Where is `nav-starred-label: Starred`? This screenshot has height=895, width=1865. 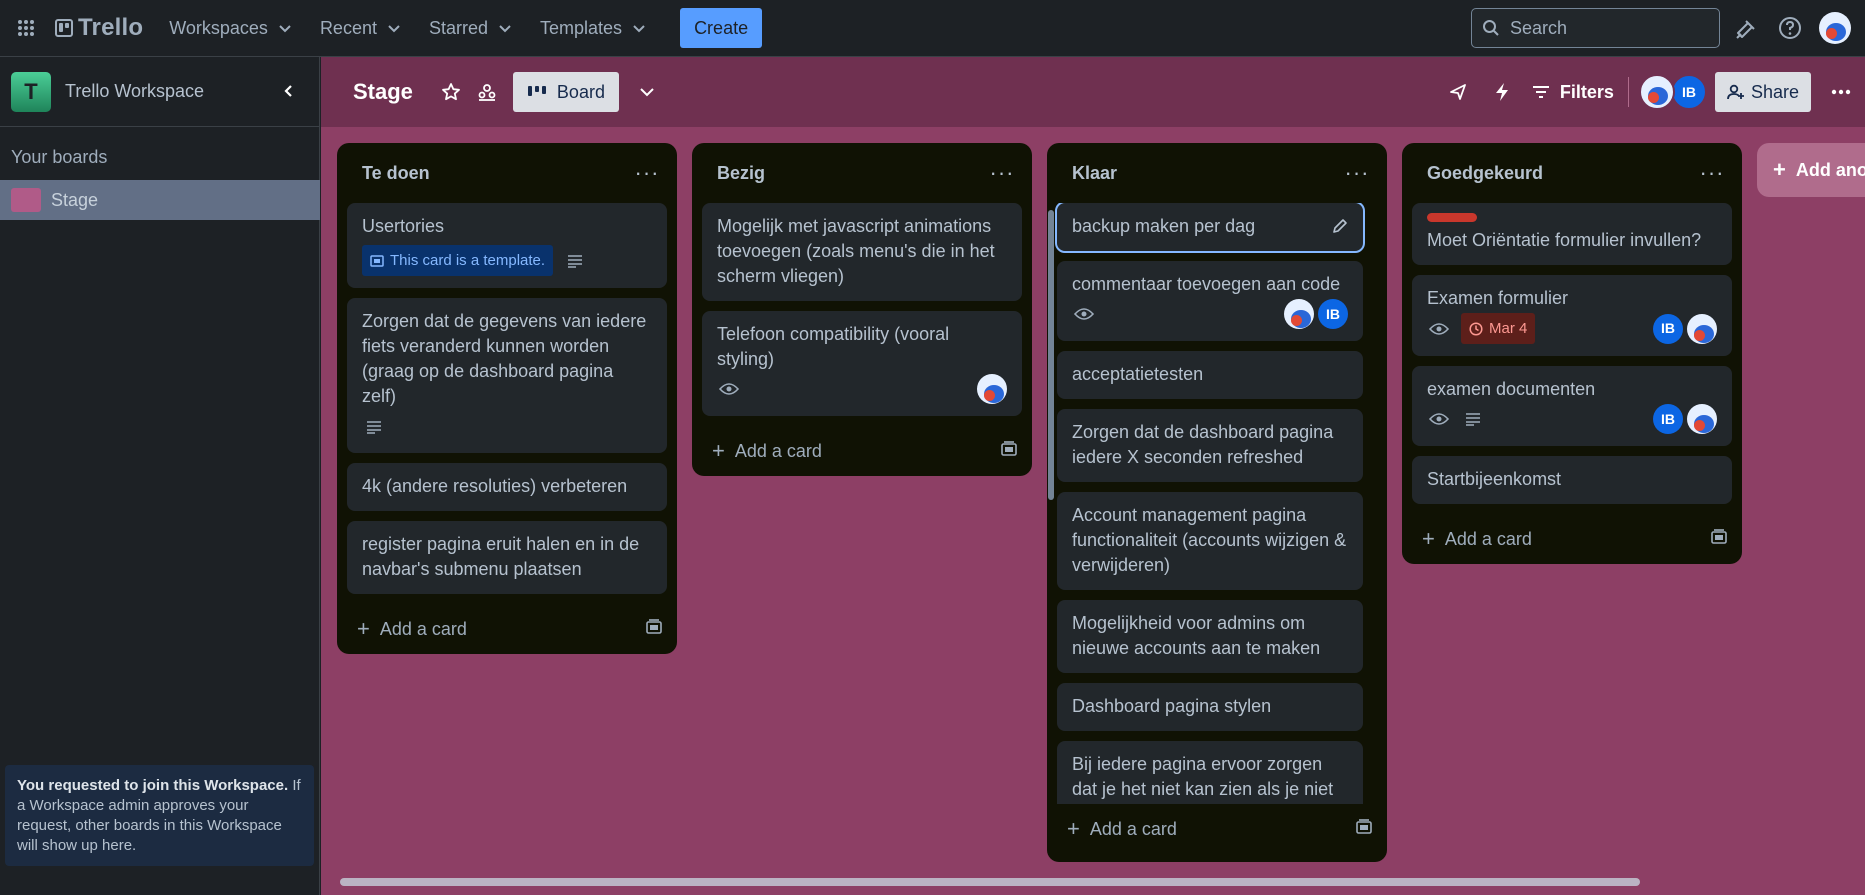
nav-starred-label: Starred is located at coordinates (458, 27).